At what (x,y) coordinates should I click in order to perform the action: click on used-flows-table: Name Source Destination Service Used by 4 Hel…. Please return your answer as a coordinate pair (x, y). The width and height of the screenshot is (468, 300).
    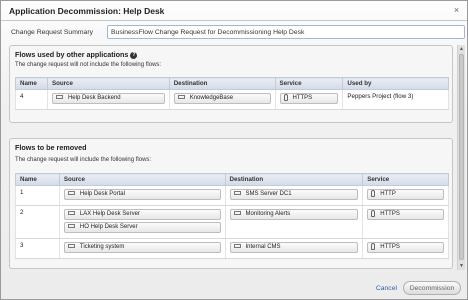
    Looking at the image, I should click on (232, 93).